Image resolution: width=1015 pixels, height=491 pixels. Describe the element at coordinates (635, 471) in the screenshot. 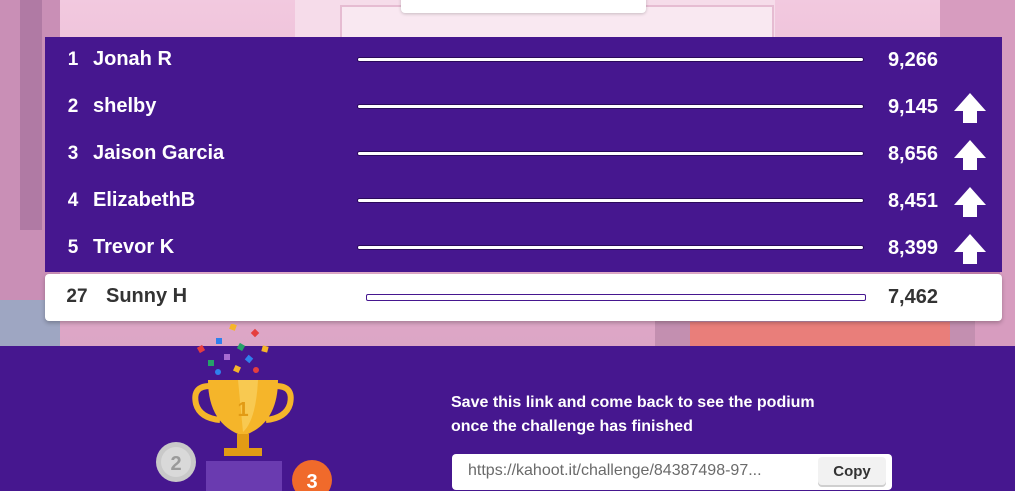

I see `challenge-link-input` at that location.